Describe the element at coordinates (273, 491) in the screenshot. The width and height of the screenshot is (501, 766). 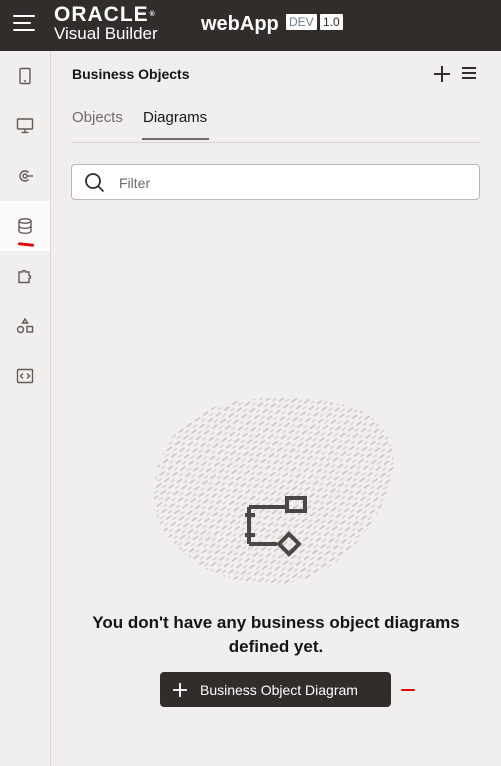
I see `diagram-empty-illustration` at that location.